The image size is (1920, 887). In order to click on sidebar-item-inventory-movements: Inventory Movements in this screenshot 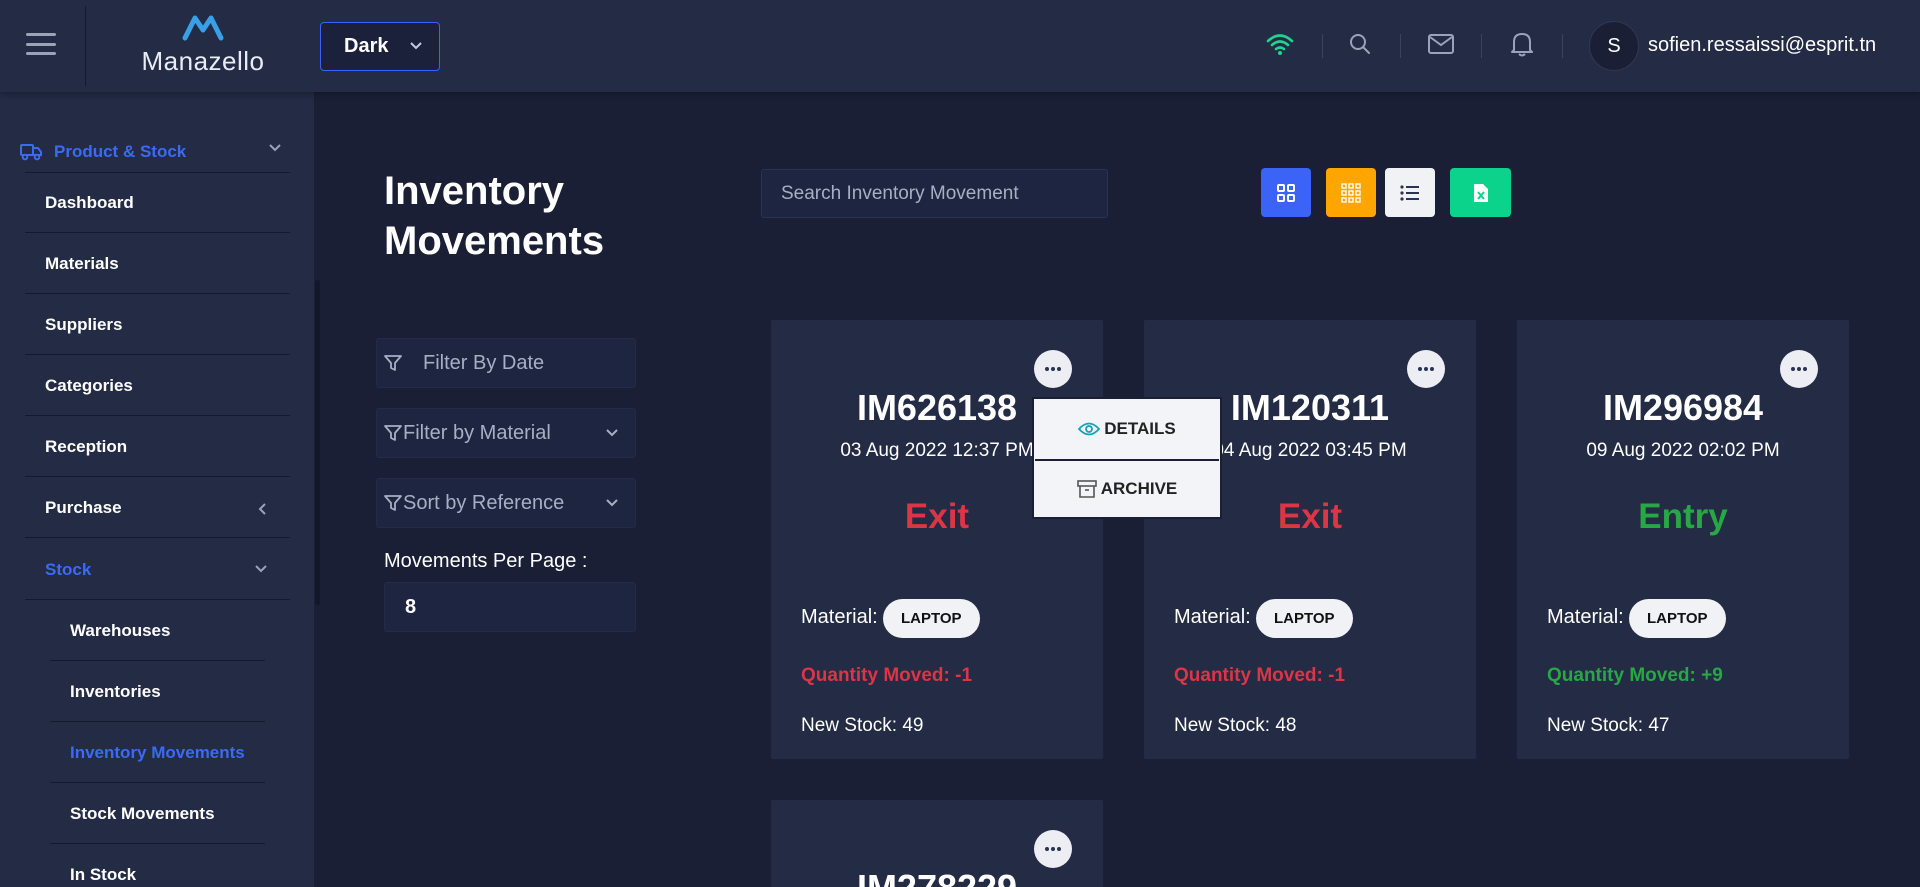, I will do `click(157, 753)`.